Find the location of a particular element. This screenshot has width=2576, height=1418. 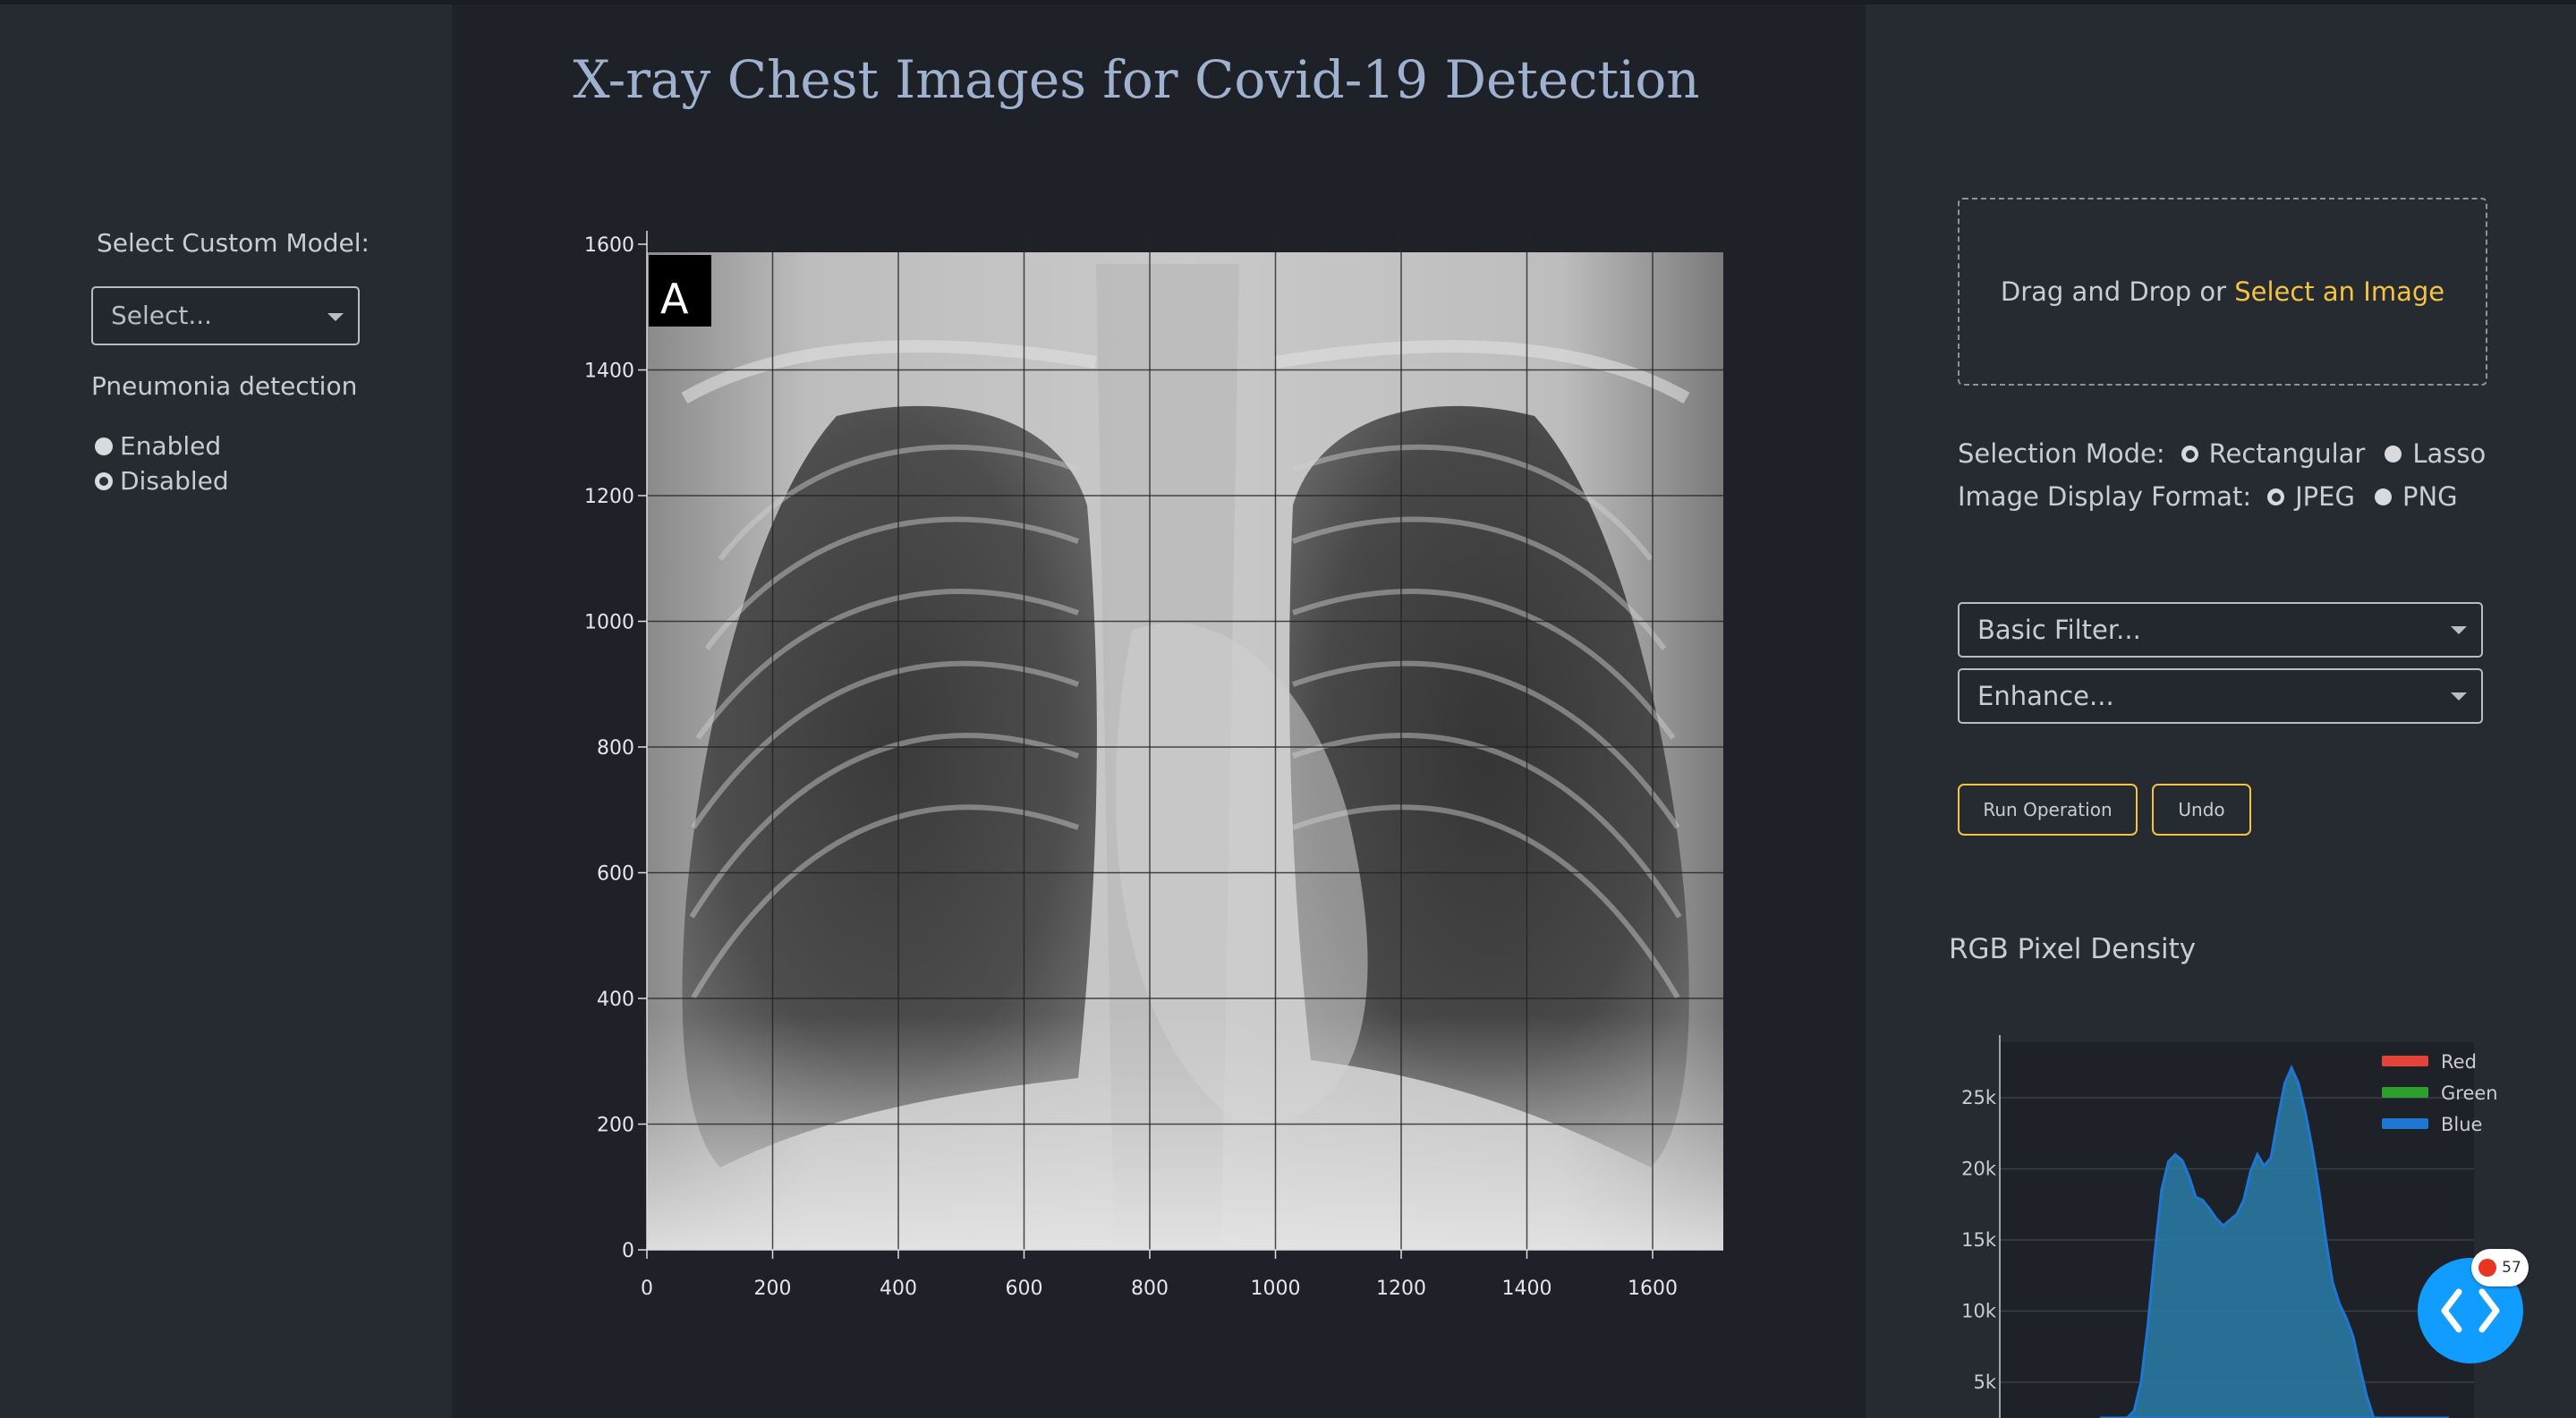

y-tick-label: 1600 is located at coordinates (609, 245).